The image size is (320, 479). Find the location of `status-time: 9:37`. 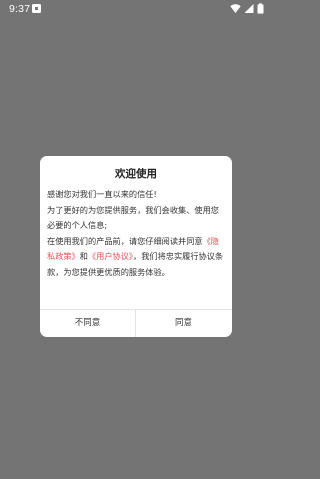

status-time: 9:37 is located at coordinates (20, 9).